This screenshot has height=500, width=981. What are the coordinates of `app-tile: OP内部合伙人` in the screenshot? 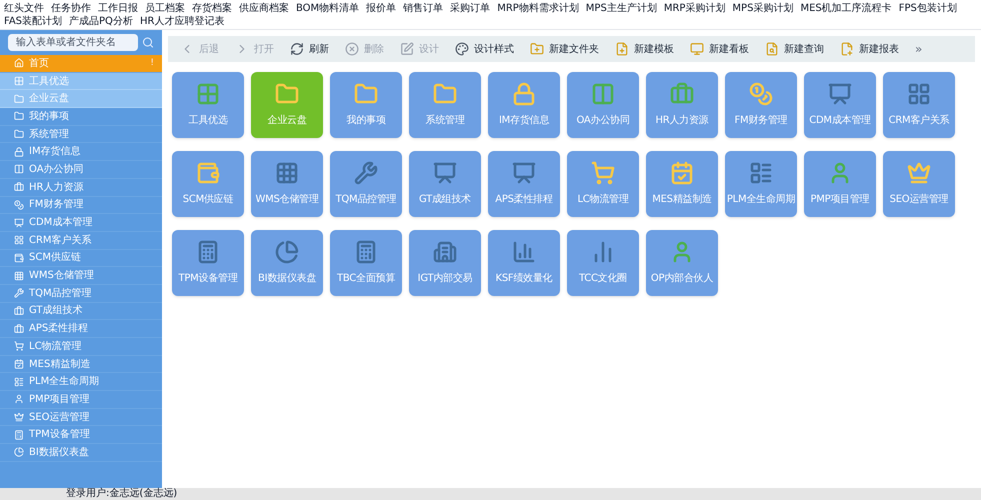 It's located at (682, 263).